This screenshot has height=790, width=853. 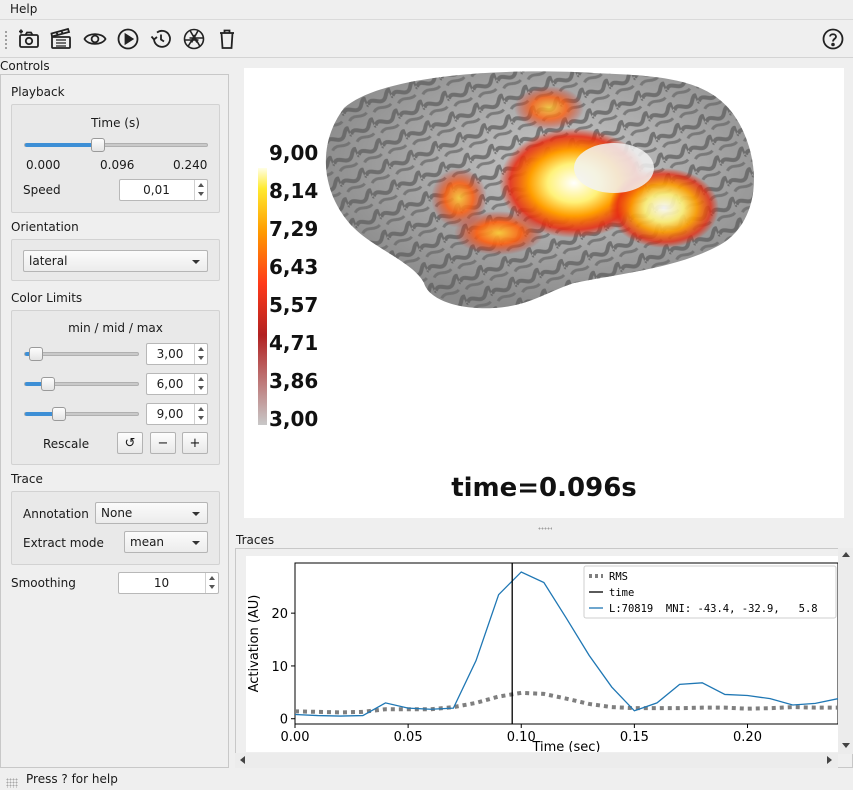 What do you see at coordinates (426, 780) in the screenshot?
I see `status-bar: Press ? for help` at bounding box center [426, 780].